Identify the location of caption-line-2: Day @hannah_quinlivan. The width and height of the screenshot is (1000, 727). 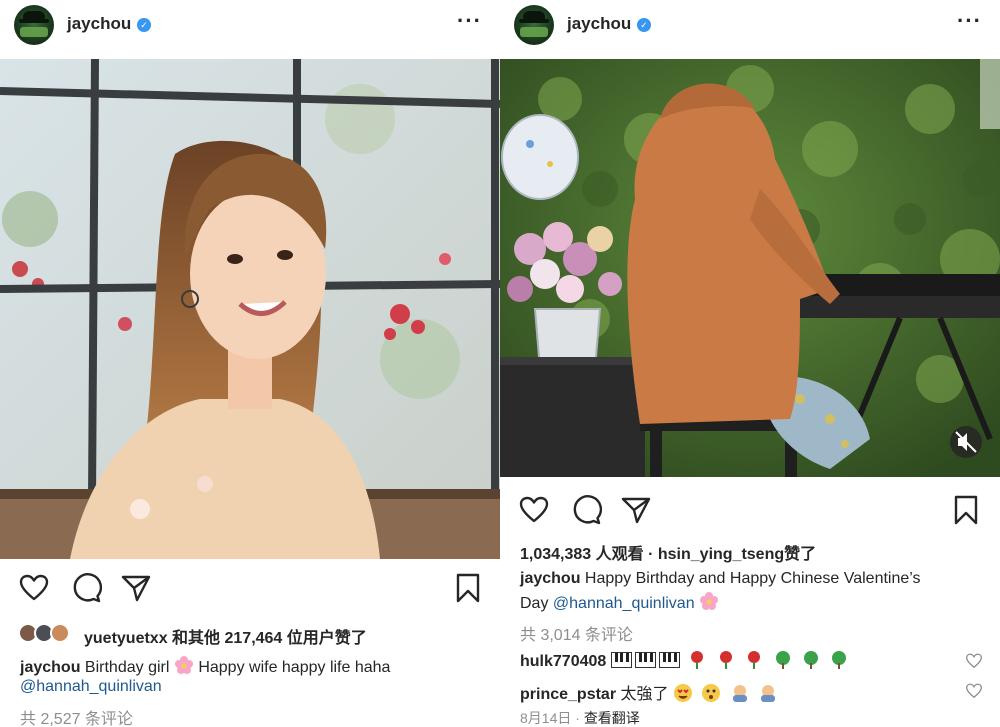
(619, 602).